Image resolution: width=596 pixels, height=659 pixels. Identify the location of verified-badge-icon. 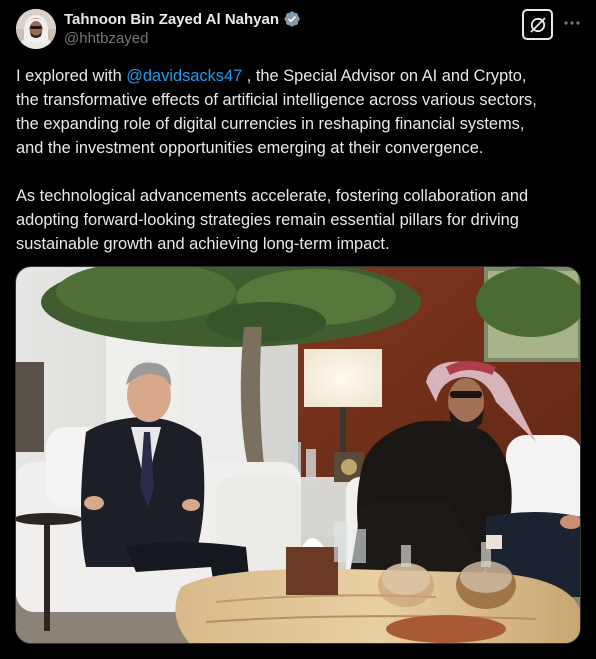
(292, 19).